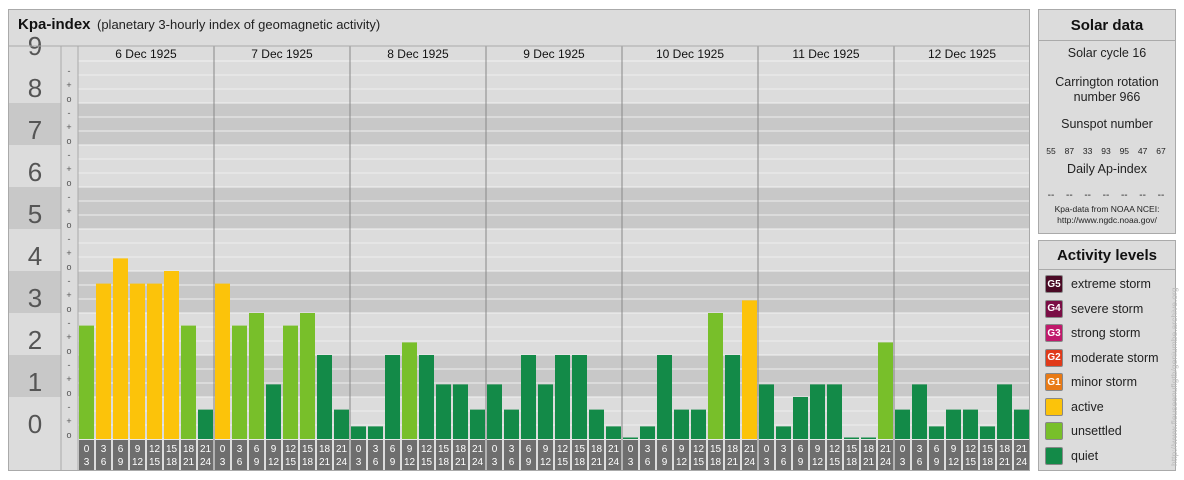 This screenshot has height=480, width=1184. What do you see at coordinates (1161, 151) in the screenshot?
I see `sunspot-value: 67` at bounding box center [1161, 151].